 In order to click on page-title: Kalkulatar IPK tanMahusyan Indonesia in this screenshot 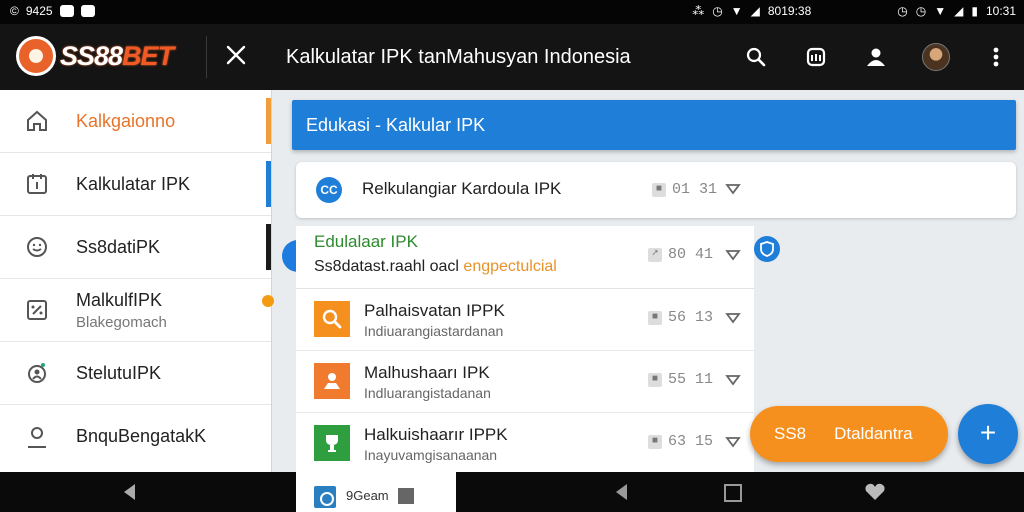, I will do `click(458, 57)`.